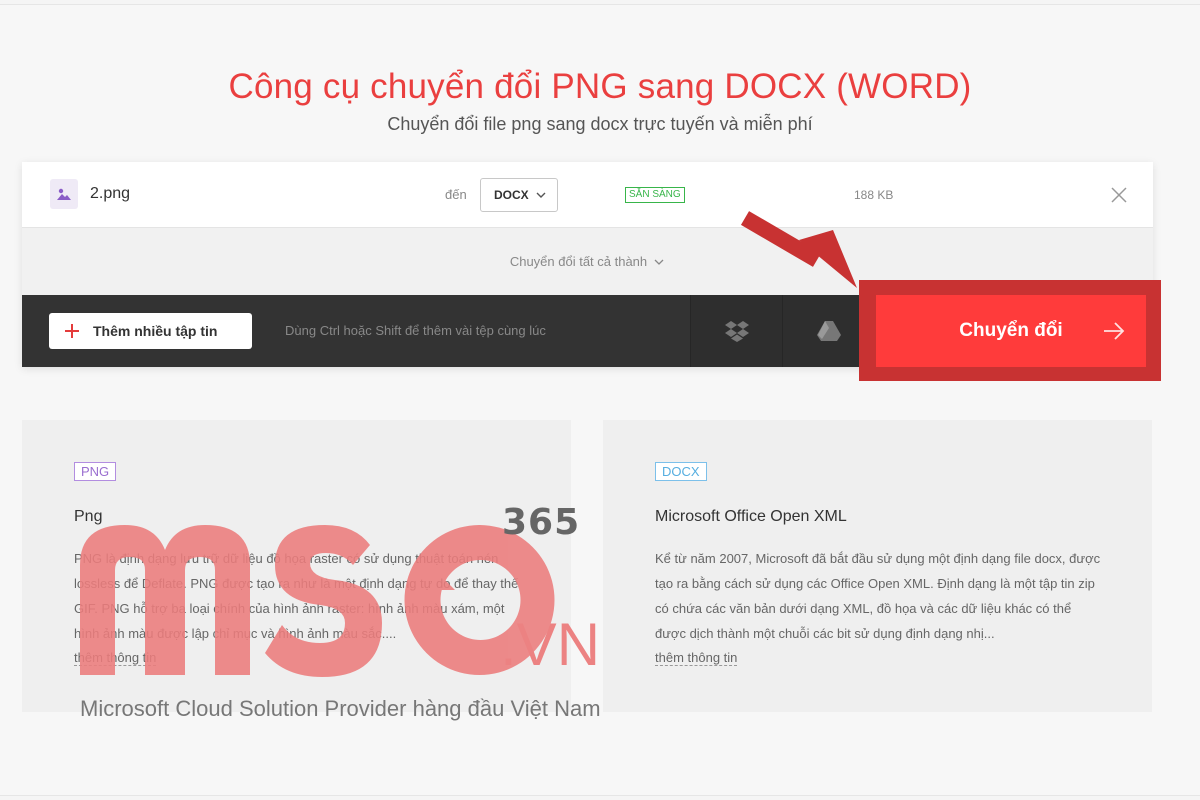 The image size is (1200, 800). What do you see at coordinates (110, 193) in the screenshot?
I see `file-name: 2.png` at bounding box center [110, 193].